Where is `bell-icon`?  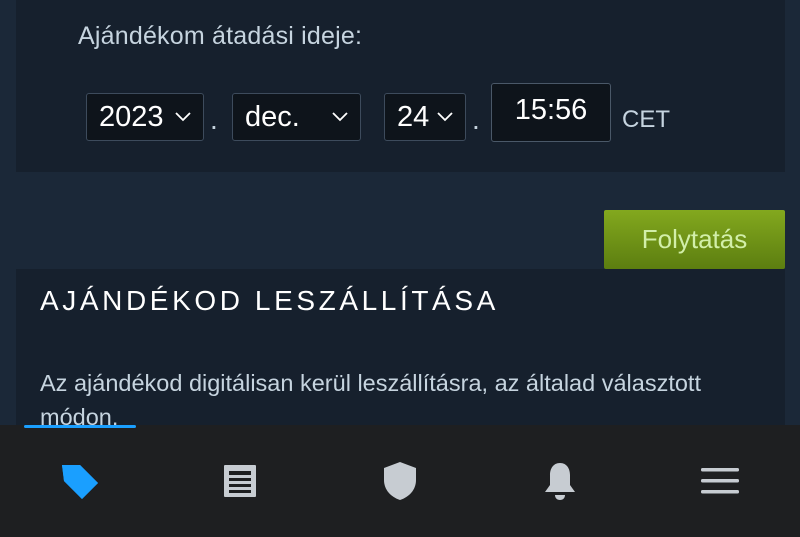 bell-icon is located at coordinates (560, 481).